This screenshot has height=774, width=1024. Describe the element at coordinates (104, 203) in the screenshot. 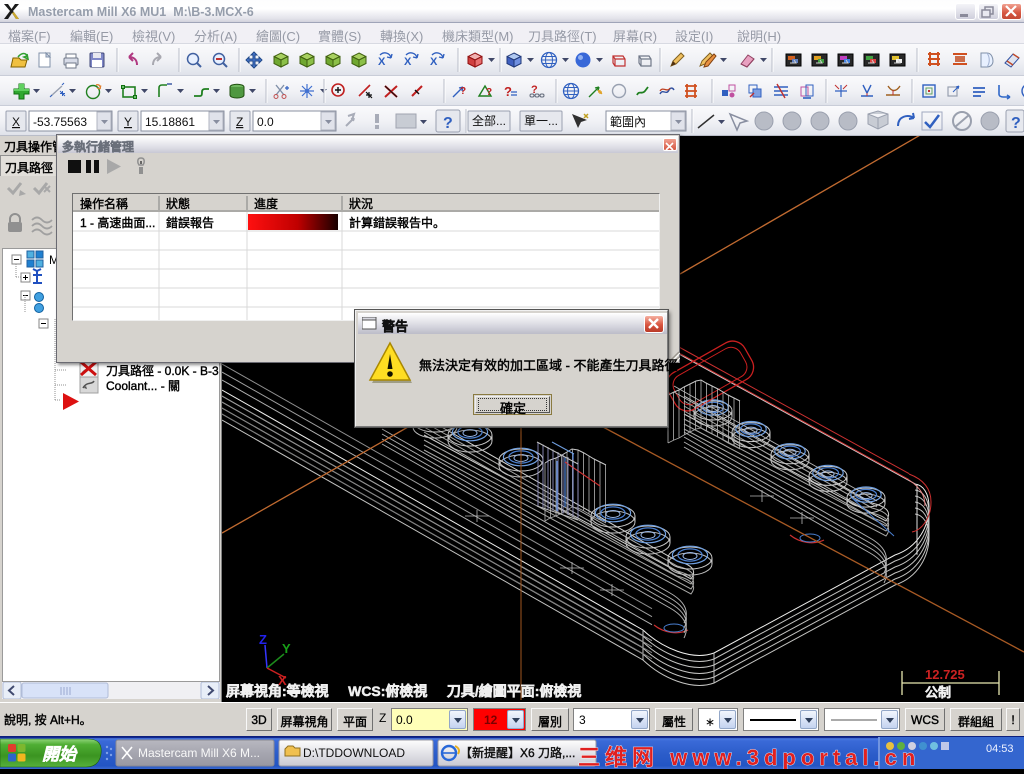

I see `svg-text: 操作名稱` at that location.